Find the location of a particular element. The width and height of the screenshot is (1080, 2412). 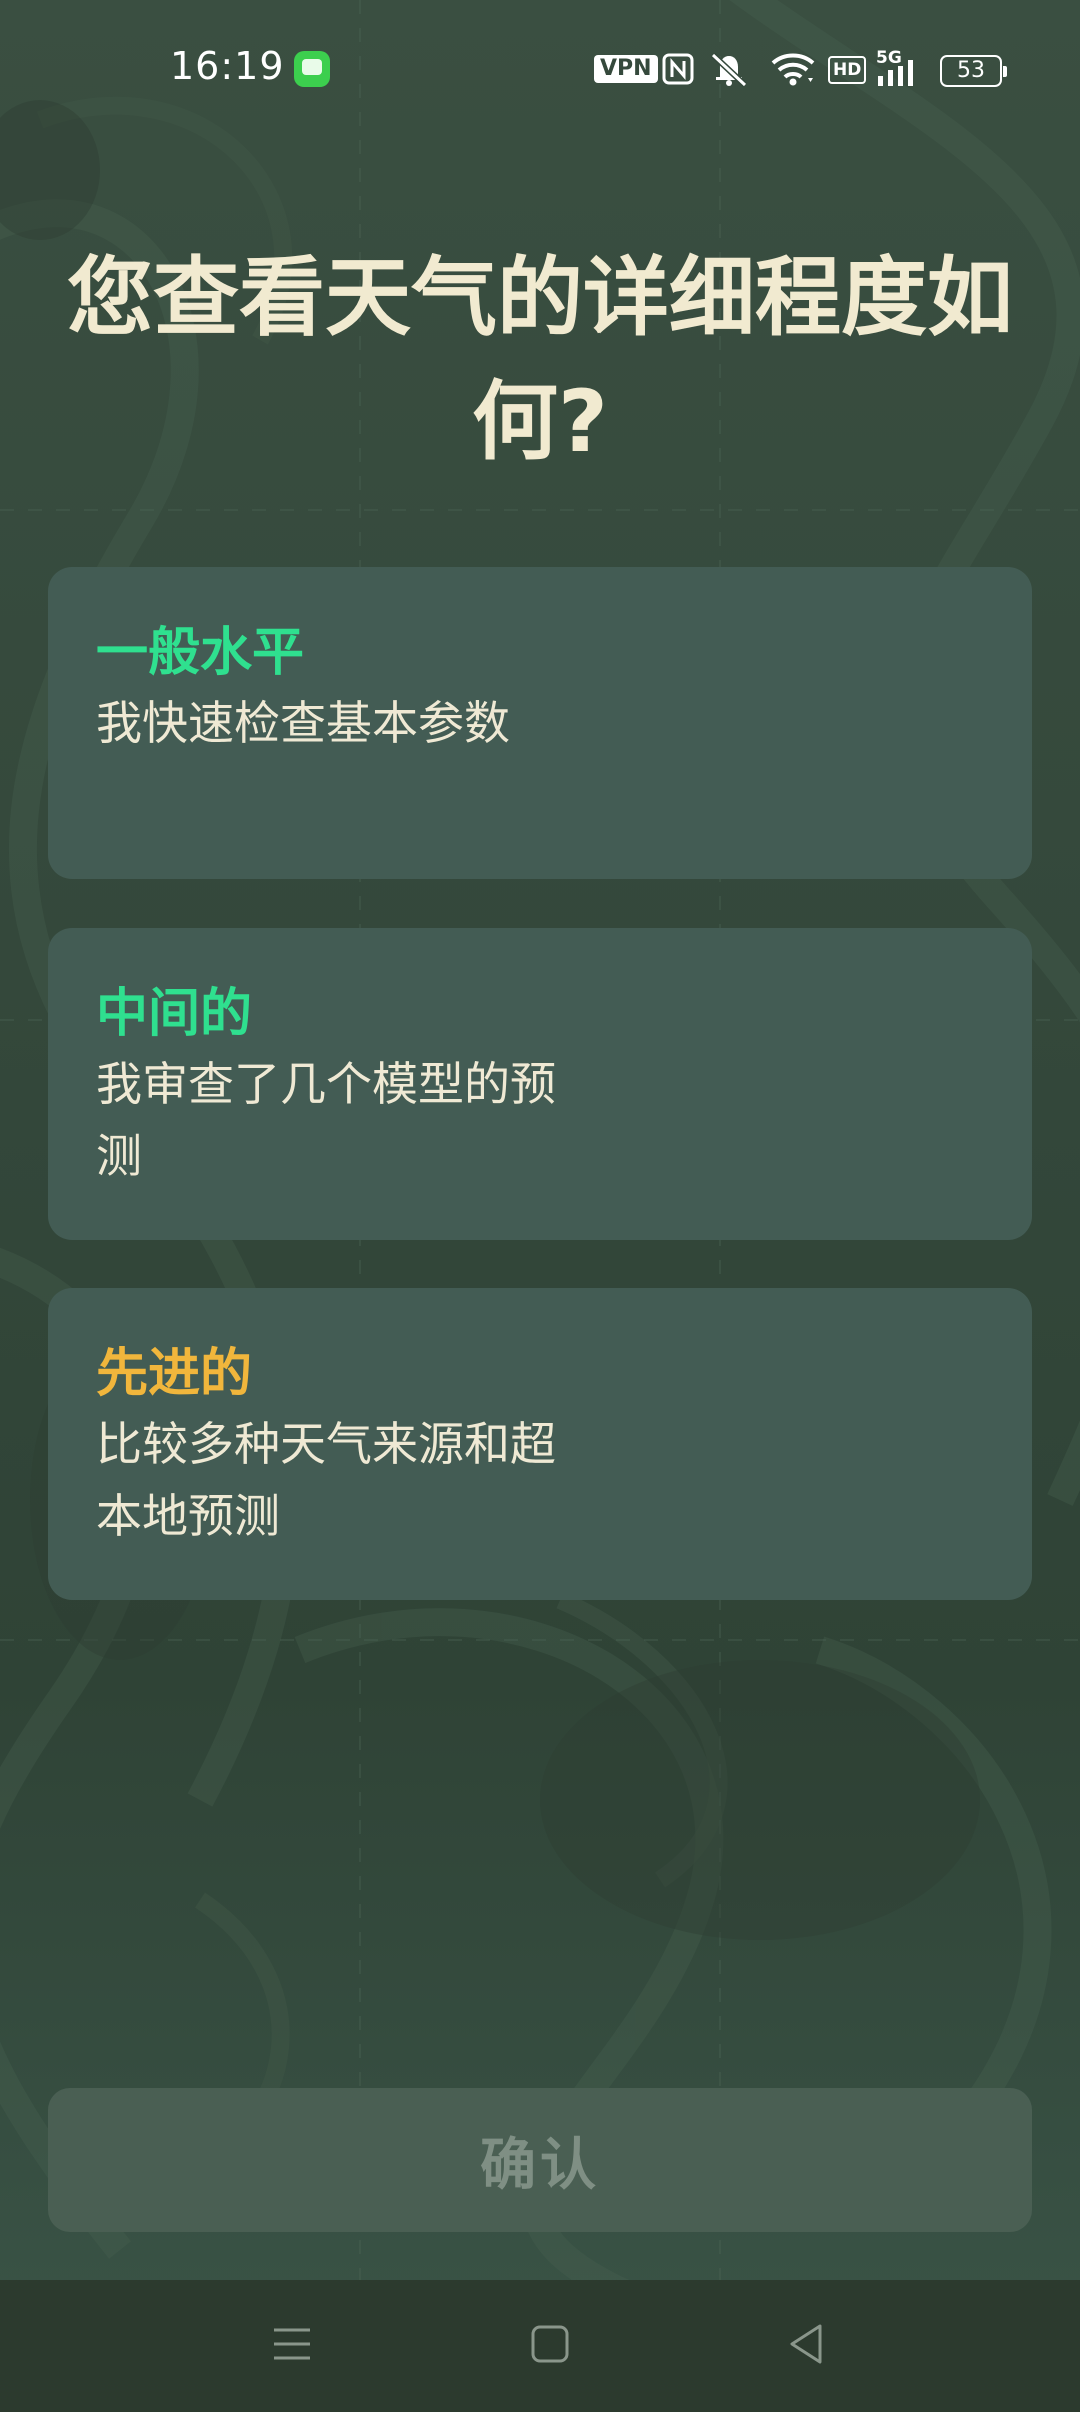

option-title: 先进的 is located at coordinates (174, 1374).